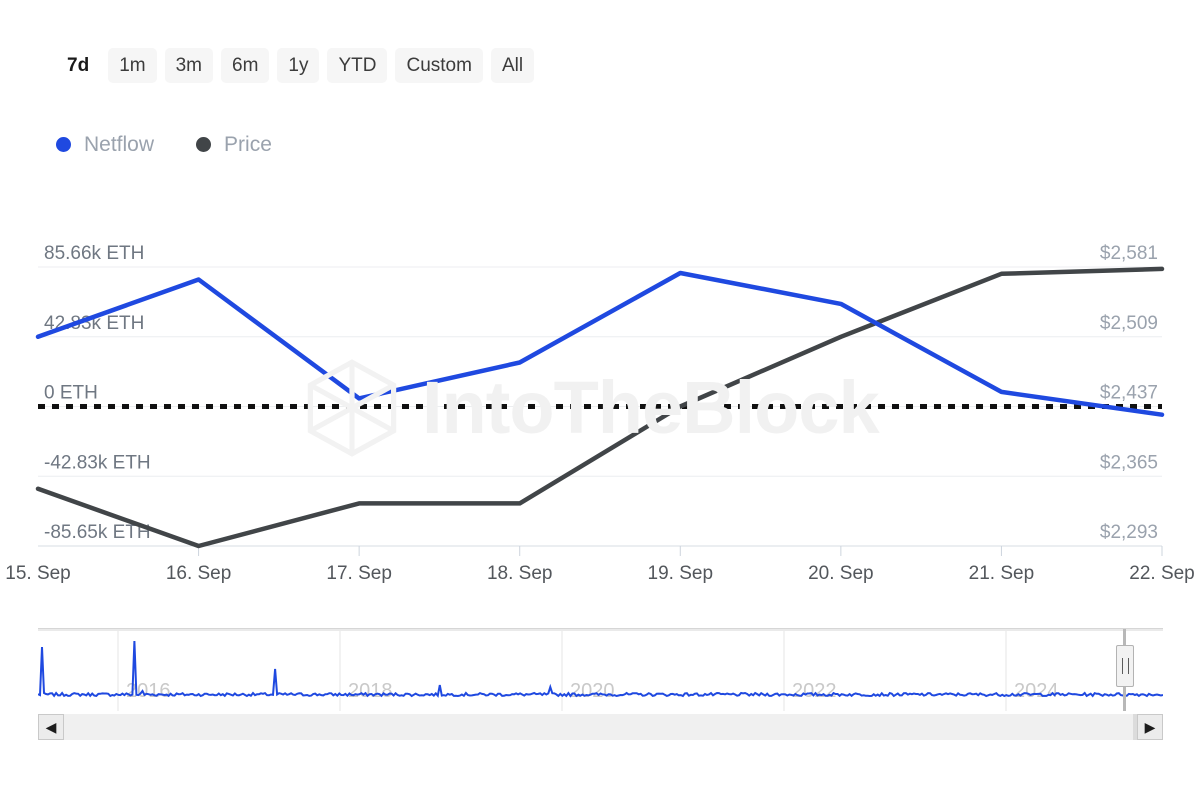 This screenshot has height=800, width=1200. I want to click on x-axis-tick-label: 15. Sep, so click(38, 573).